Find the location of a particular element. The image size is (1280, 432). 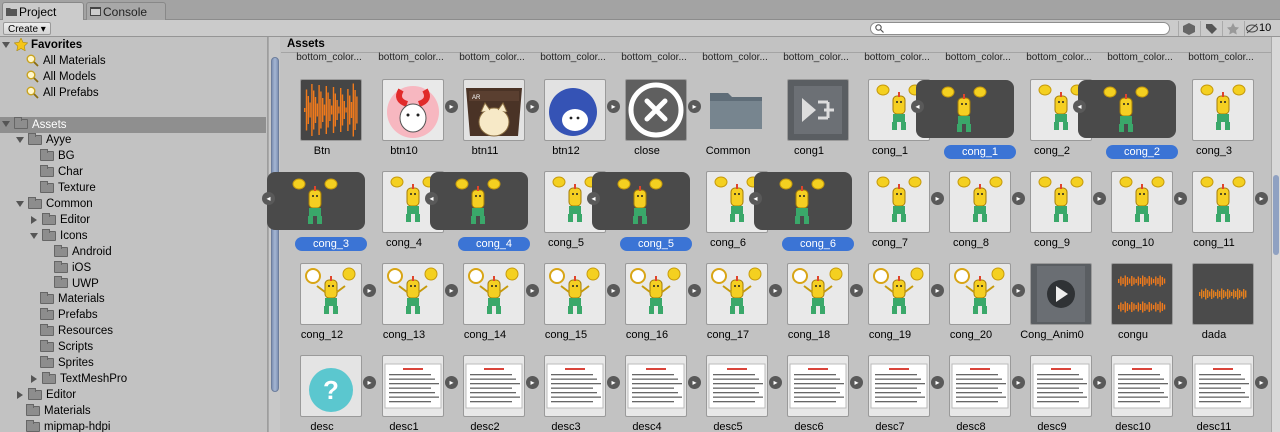

asset-item: ◂ cong_3 is located at coordinates (314, 212).